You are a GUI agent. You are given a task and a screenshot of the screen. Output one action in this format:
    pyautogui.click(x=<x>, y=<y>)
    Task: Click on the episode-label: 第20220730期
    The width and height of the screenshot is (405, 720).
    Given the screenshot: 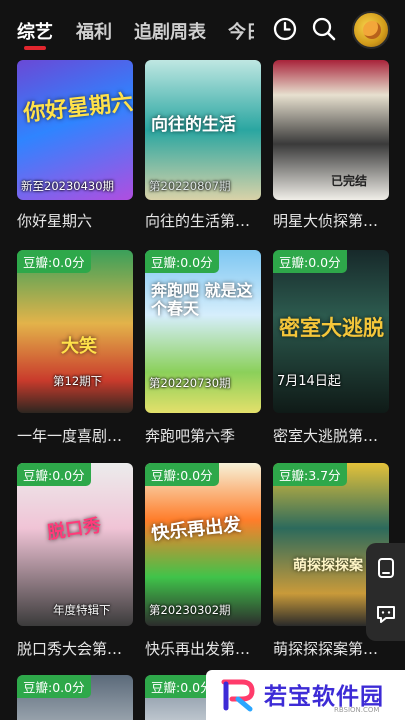 What is the action you would take?
    pyautogui.click(x=190, y=383)
    